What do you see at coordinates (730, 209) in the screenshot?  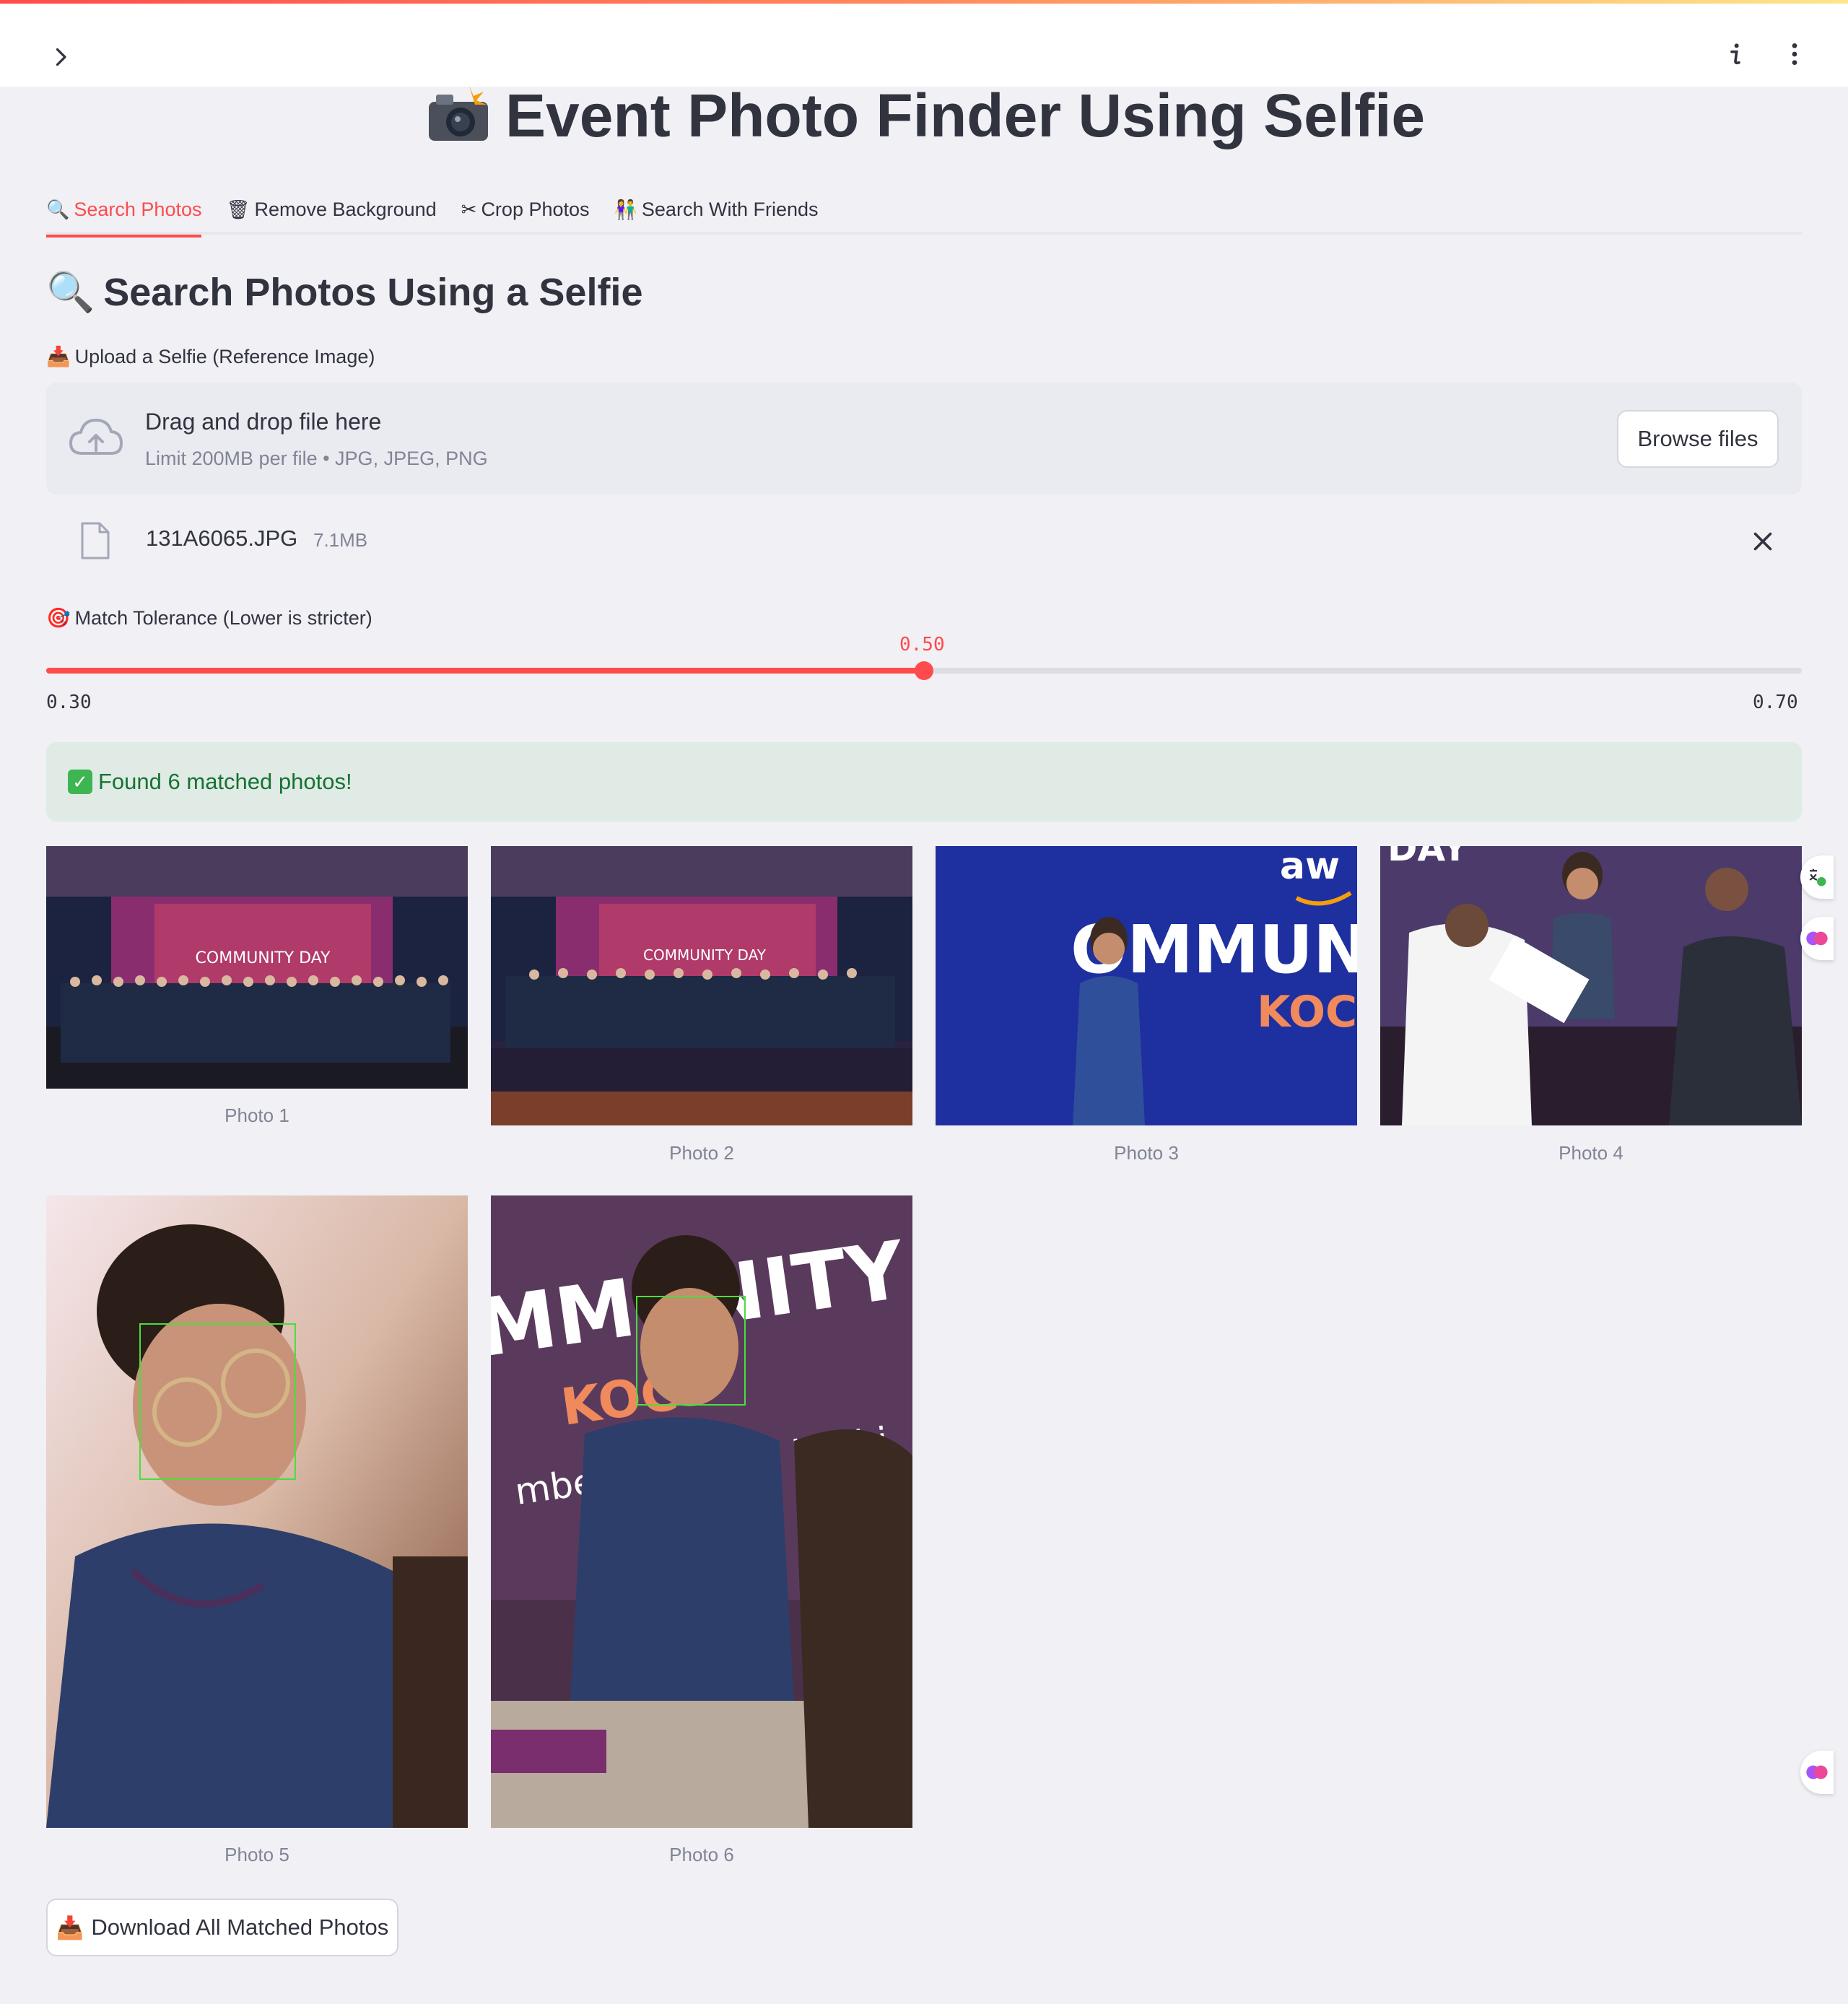 I see `tab-label: Search With Friends` at bounding box center [730, 209].